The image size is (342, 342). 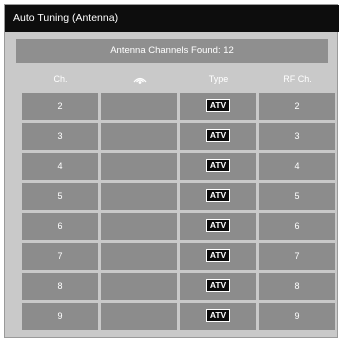 I want to click on header-type: Type, so click(x=218, y=79).